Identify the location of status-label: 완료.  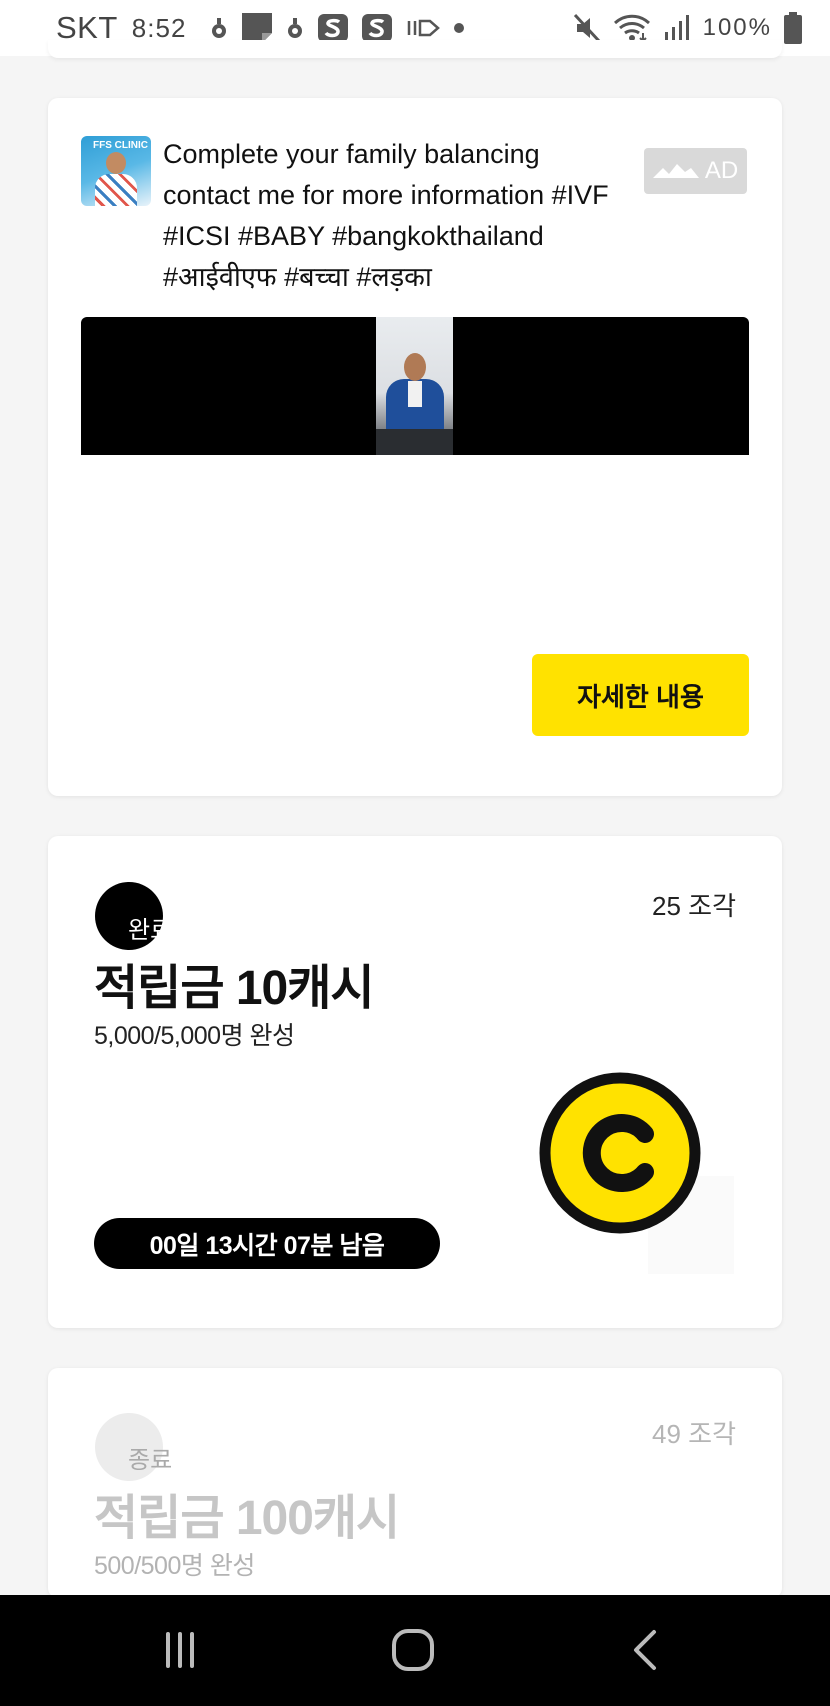
(150, 930).